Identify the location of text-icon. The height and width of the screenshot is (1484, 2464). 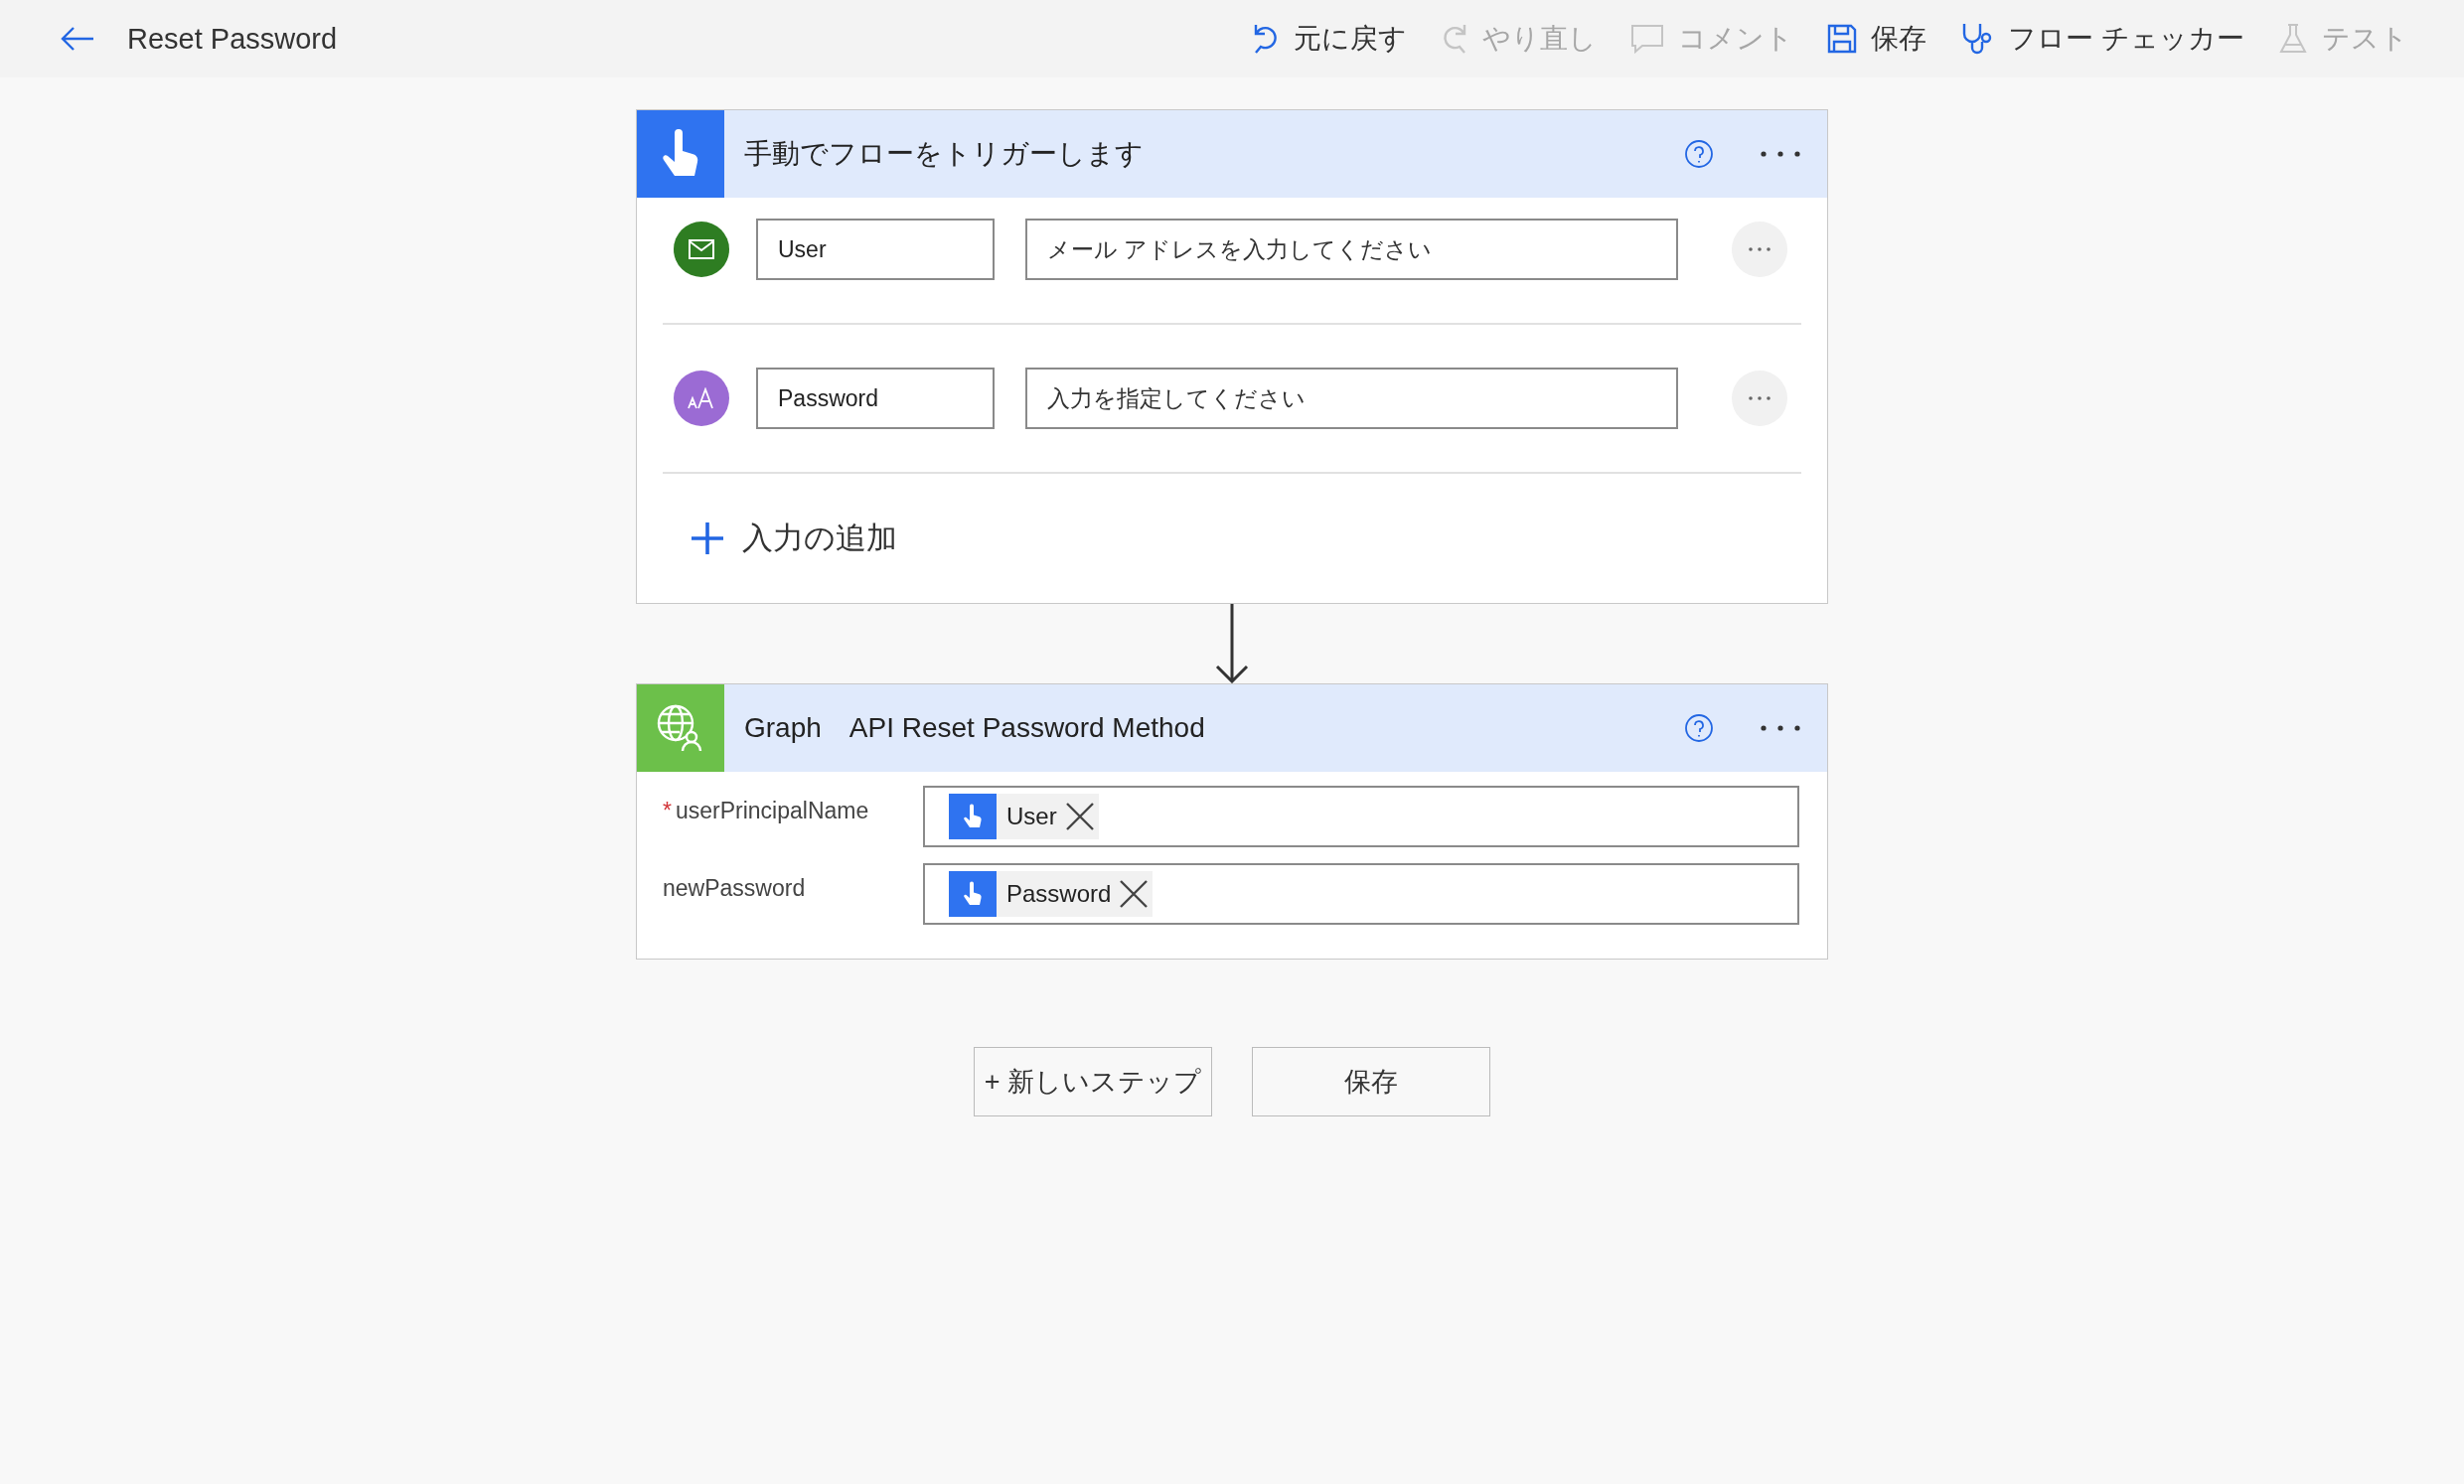
(702, 398).